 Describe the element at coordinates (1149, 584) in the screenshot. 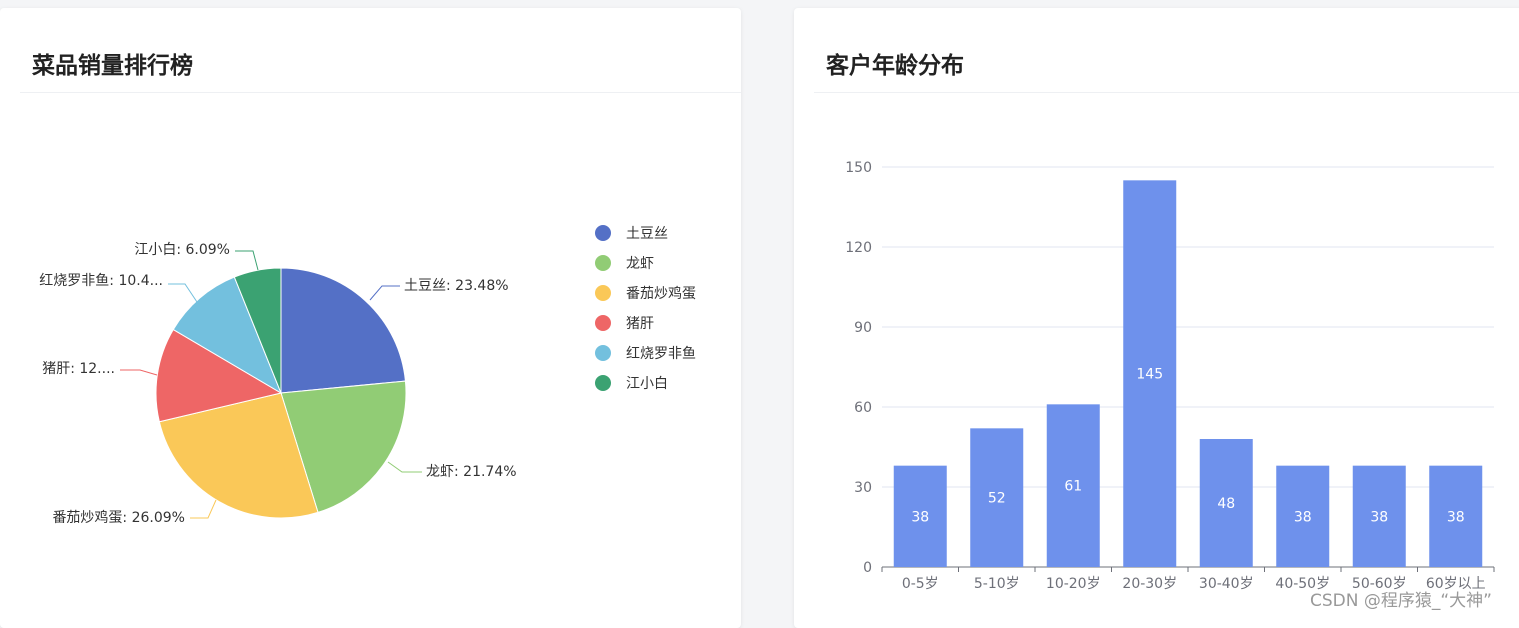

I see `x-tick-label: 20-30岁` at that location.